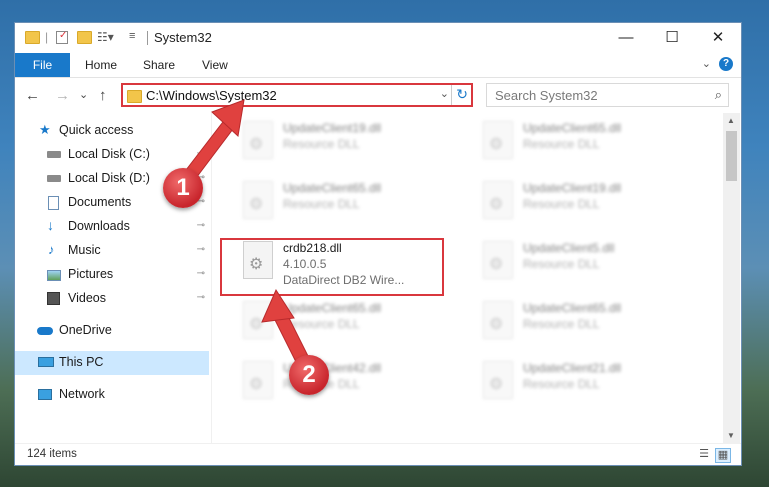 Image resolution: width=769 pixels, height=487 pixels. What do you see at coordinates (309, 375) in the screenshot?
I see `step-2-badge: 2` at bounding box center [309, 375].